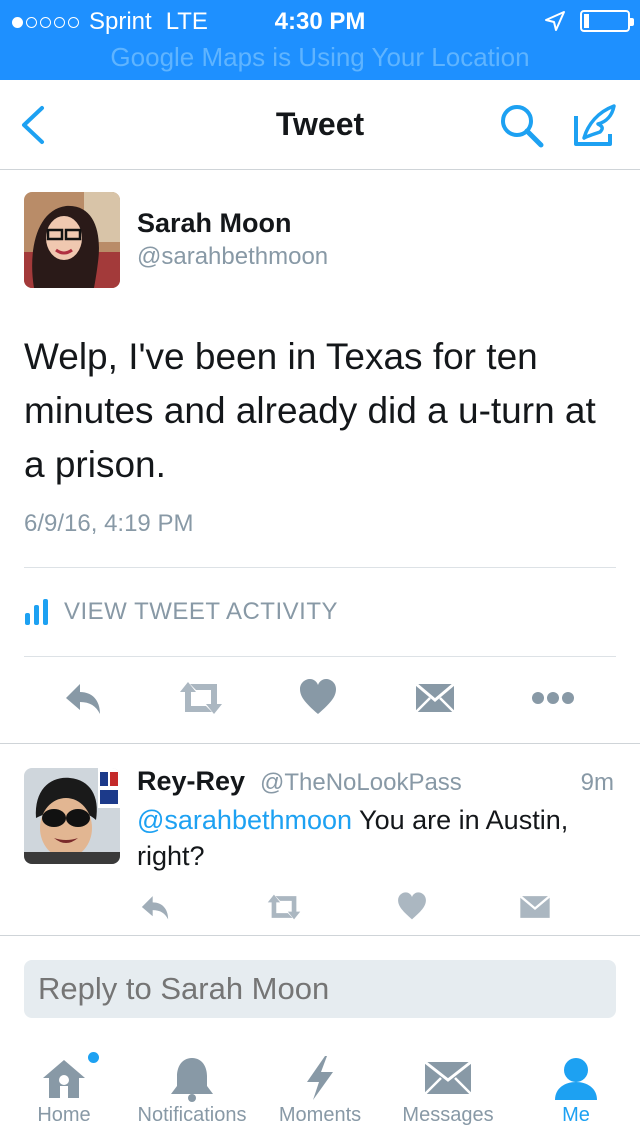 The image size is (640, 1136). I want to click on home-icon, so click(64, 1079).